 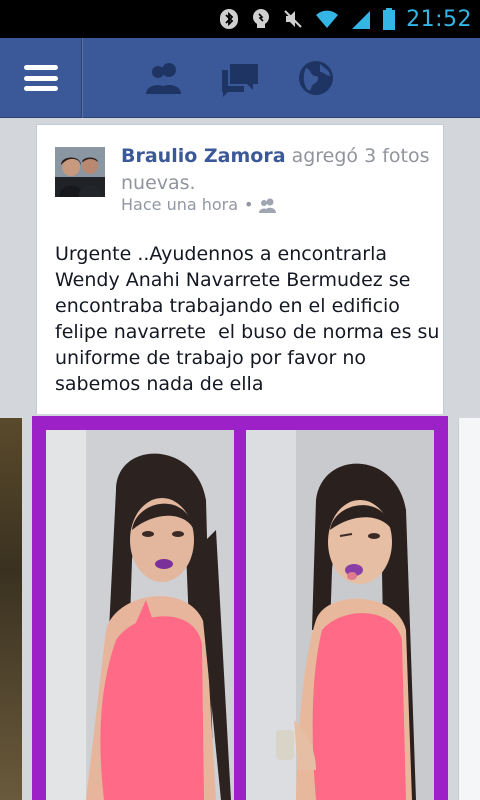 What do you see at coordinates (293, 19) in the screenshot?
I see `mute-icon` at bounding box center [293, 19].